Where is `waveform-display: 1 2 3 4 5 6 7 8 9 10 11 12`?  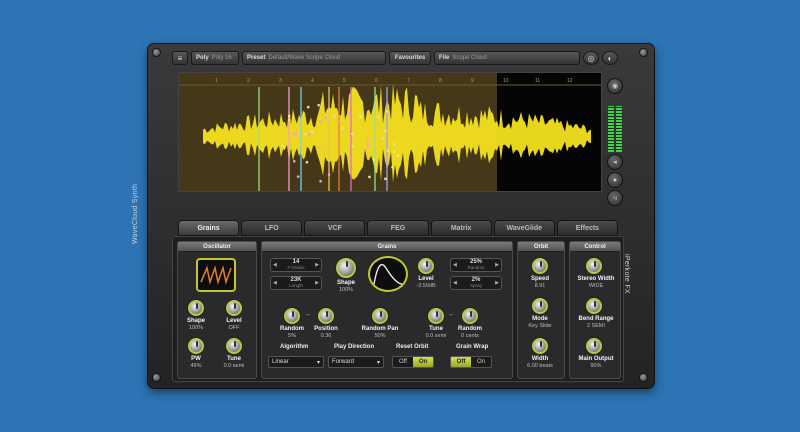 waveform-display: 1 2 3 4 5 6 7 8 9 10 11 12 is located at coordinates (390, 132).